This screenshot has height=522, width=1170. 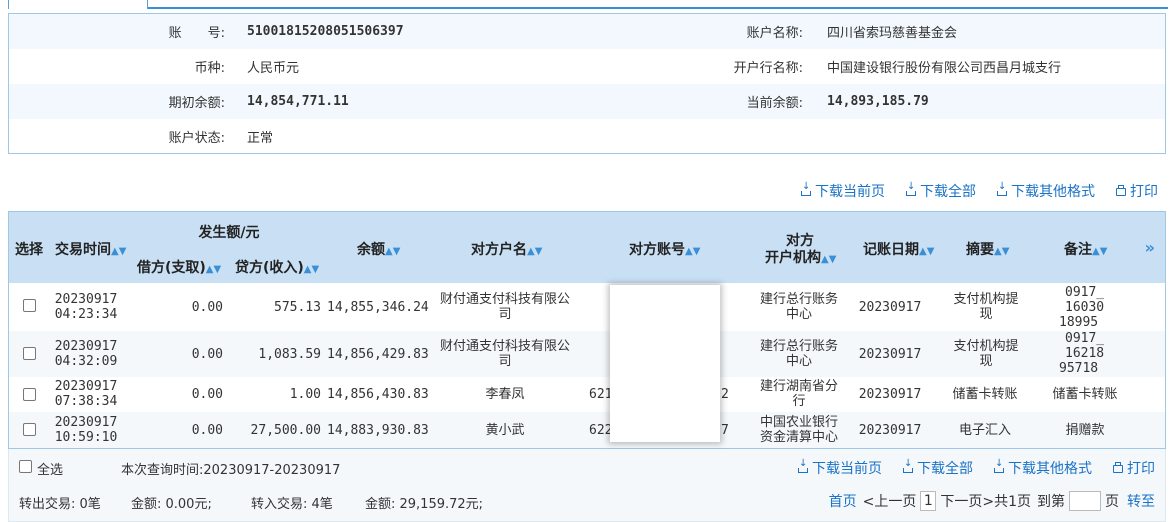 I want to click on goto-page-input, so click(x=1085, y=501).